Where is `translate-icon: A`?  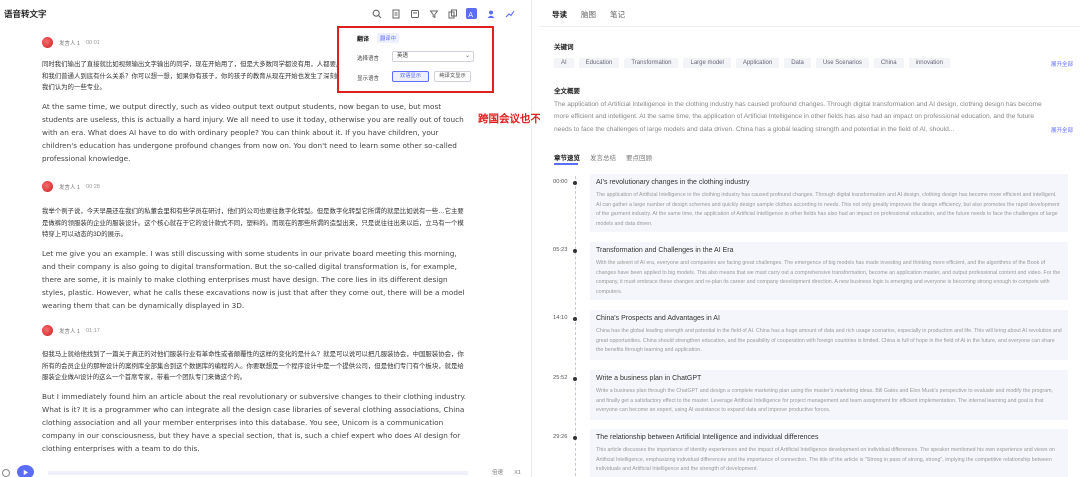
translate-icon: A is located at coordinates (471, 13).